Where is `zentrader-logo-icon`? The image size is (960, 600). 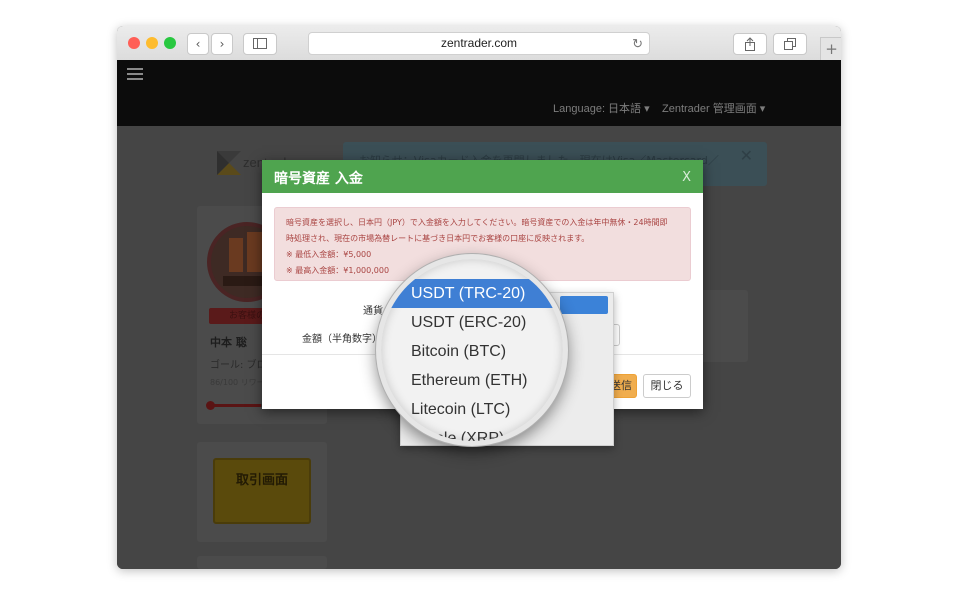 zentrader-logo-icon is located at coordinates (229, 163).